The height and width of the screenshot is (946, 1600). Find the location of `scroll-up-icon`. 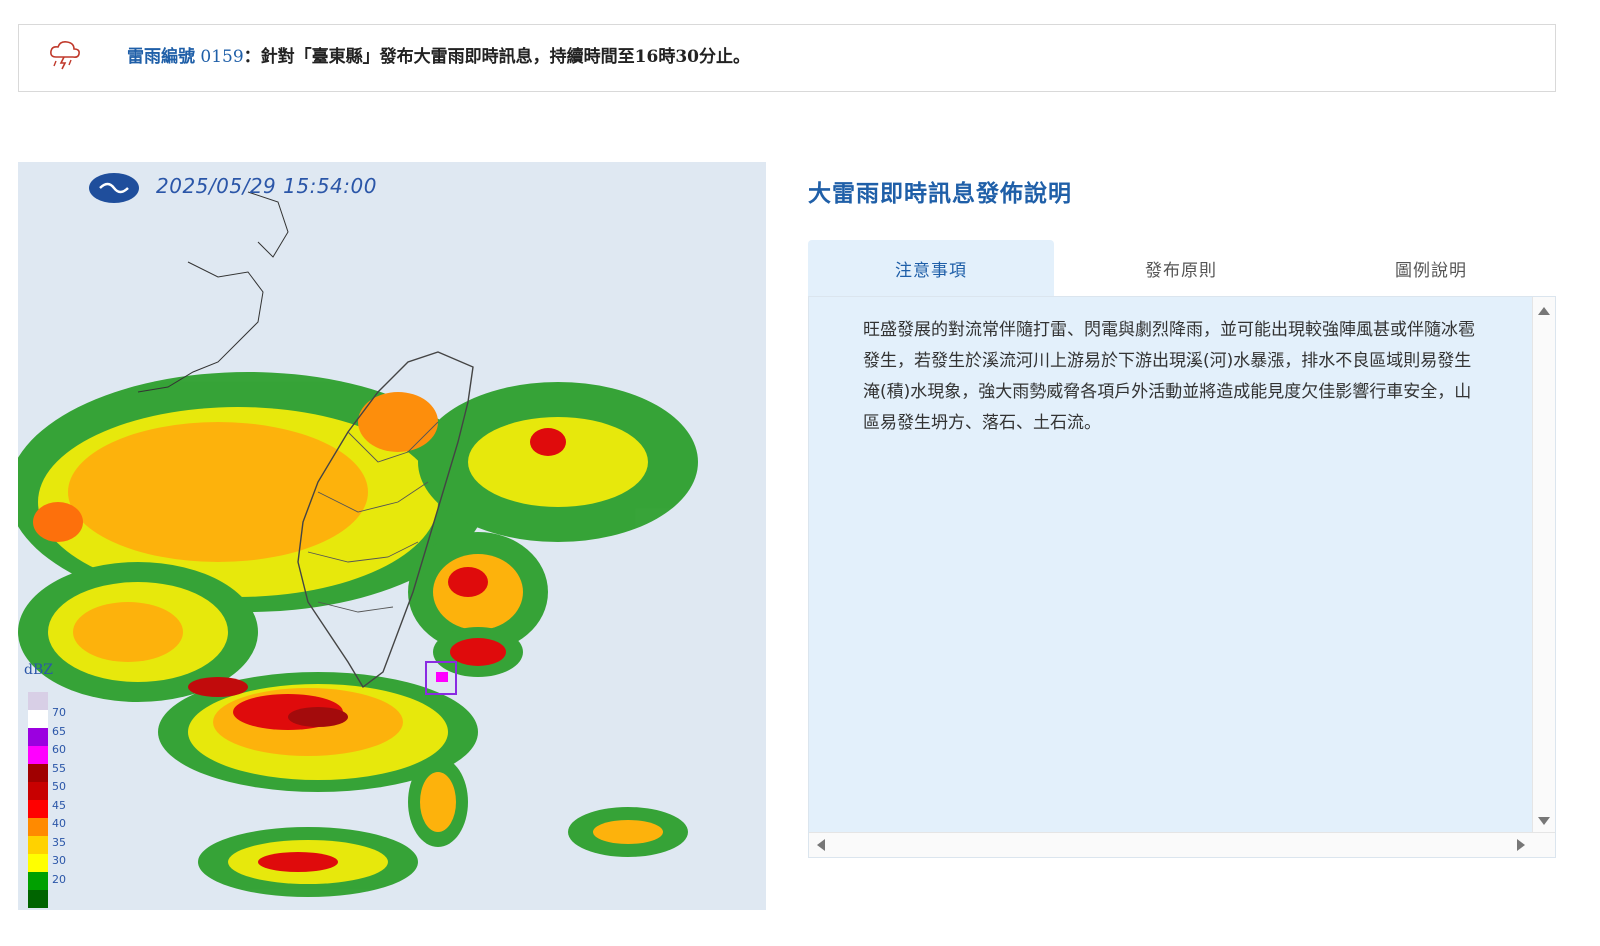

scroll-up-icon is located at coordinates (1544, 311).